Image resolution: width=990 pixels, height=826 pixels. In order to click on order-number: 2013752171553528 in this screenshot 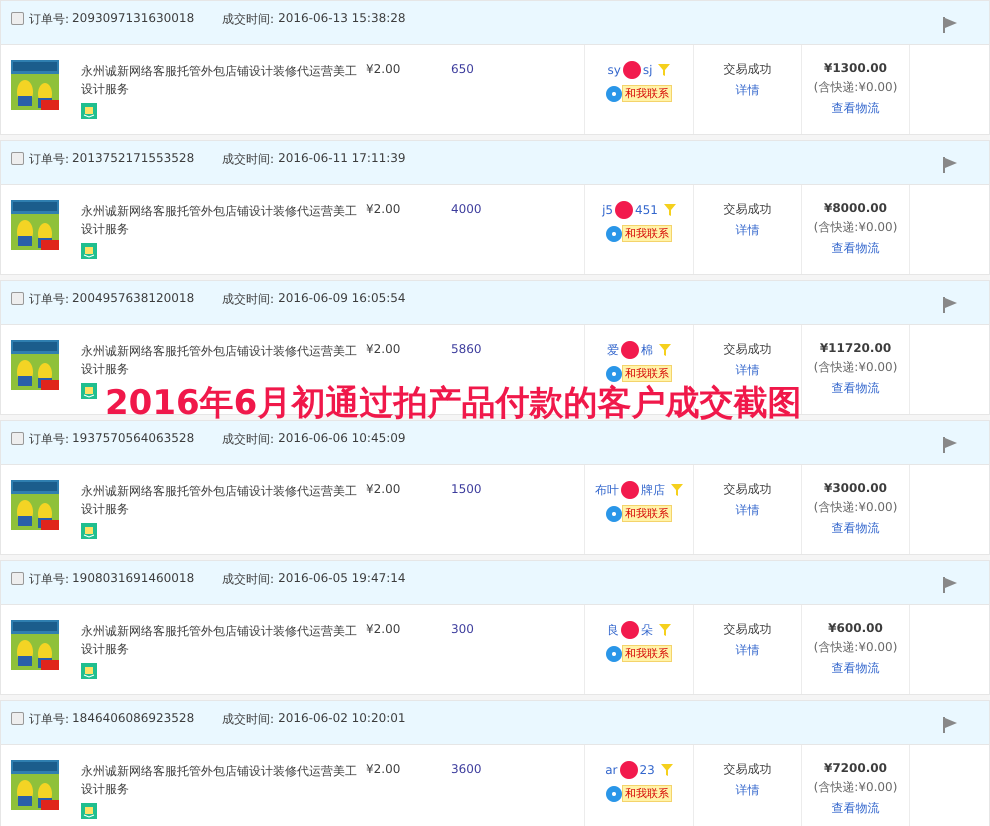, I will do `click(134, 158)`.